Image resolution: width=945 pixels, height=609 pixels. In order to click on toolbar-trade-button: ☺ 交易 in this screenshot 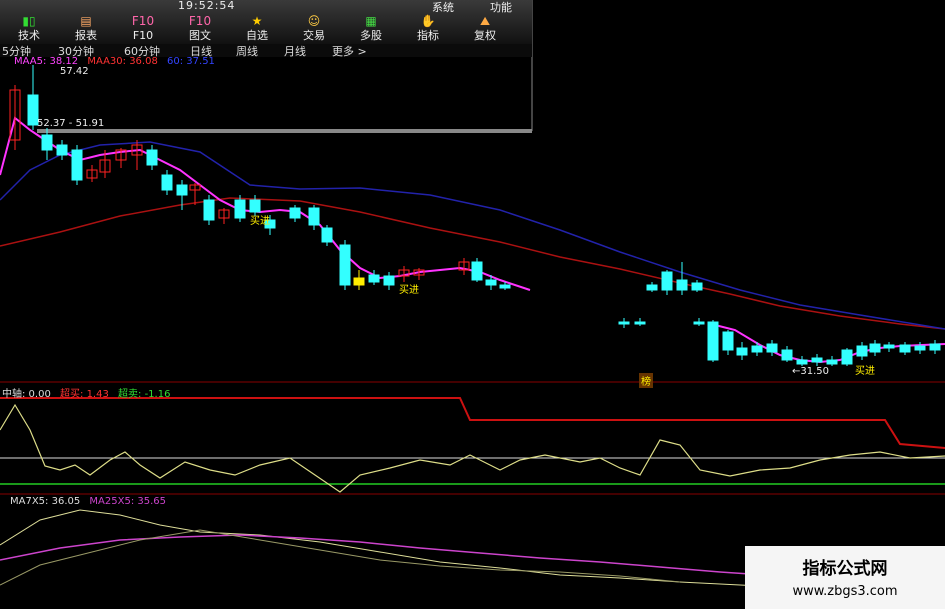, I will do `click(314, 28)`.